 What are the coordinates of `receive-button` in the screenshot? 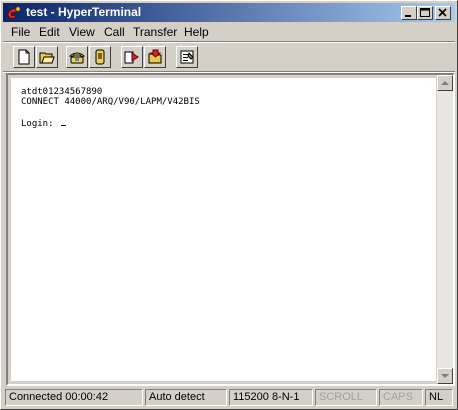 It's located at (155, 57).